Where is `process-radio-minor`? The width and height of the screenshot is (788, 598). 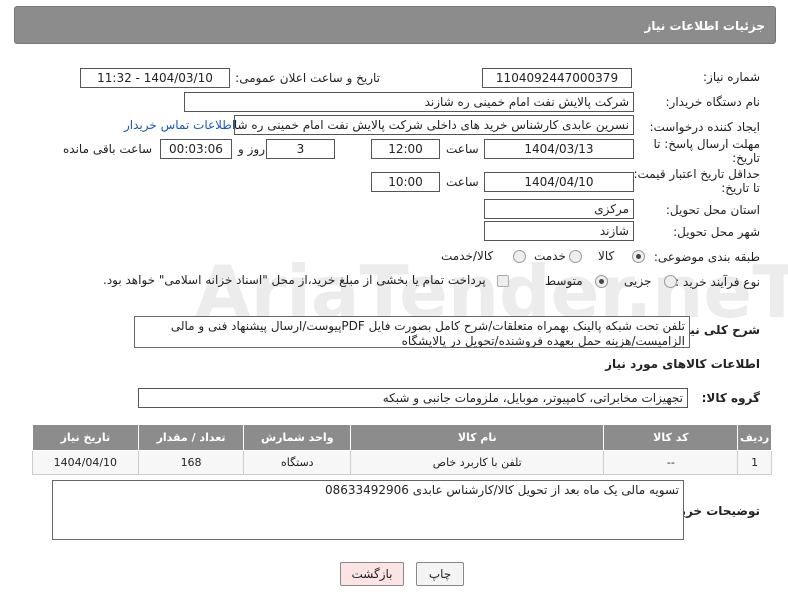
process-radio-minor is located at coordinates (670, 281).